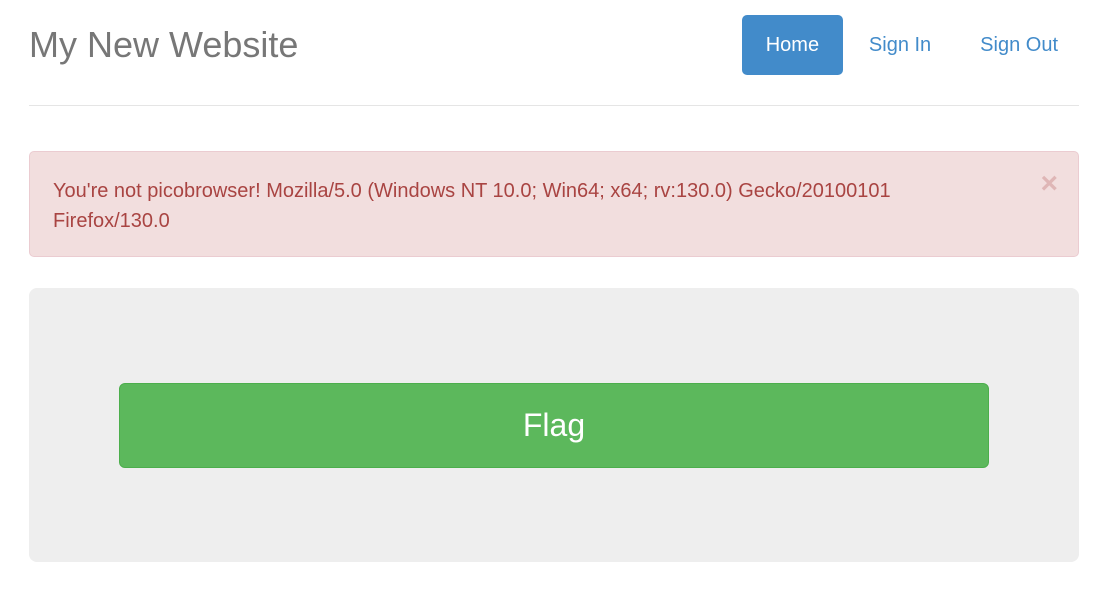  Describe the element at coordinates (900, 45) in the screenshot. I see `nav-sign-in-link: Sign In` at that location.